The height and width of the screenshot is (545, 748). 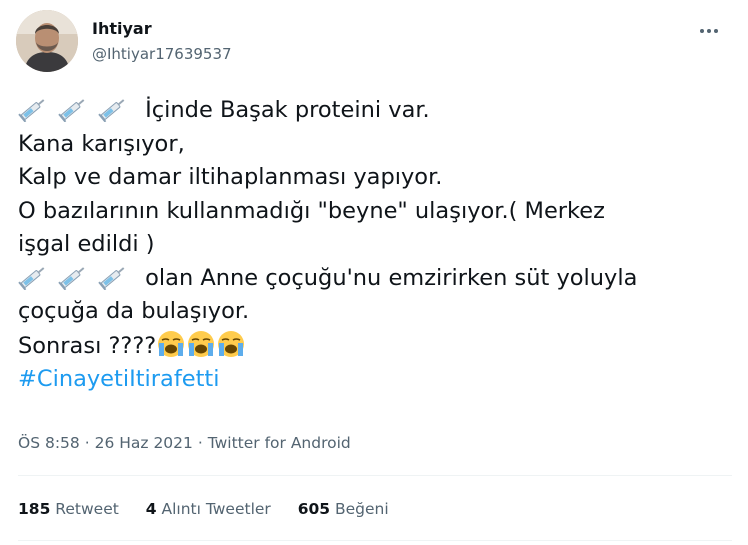 I want to click on quote-tweets-stat: 4 Alıntı Tweetler, so click(x=208, y=509).